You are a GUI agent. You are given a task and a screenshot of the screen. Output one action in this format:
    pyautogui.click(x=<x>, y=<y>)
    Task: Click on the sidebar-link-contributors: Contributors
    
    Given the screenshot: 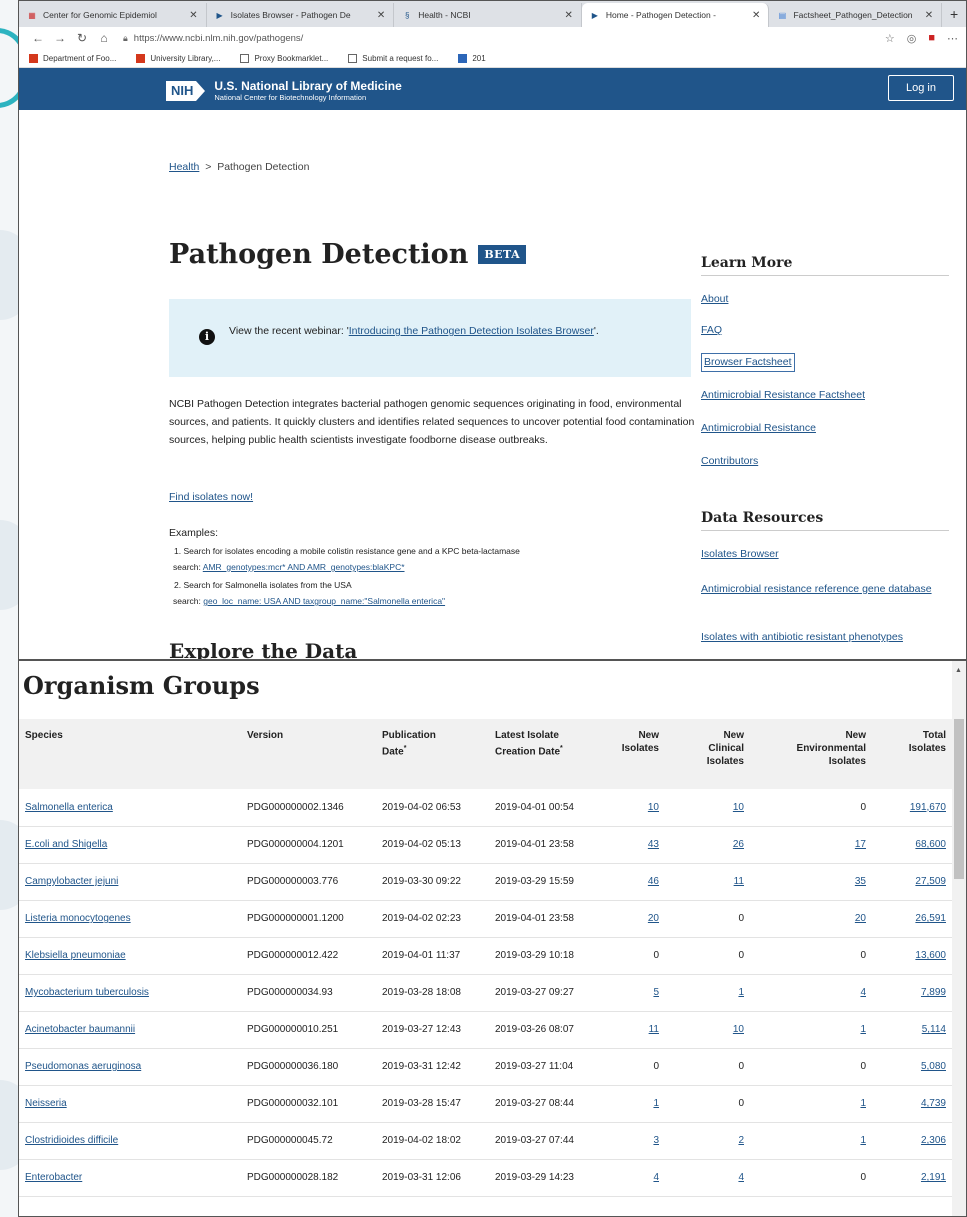 What is the action you would take?
    pyautogui.click(x=821, y=461)
    